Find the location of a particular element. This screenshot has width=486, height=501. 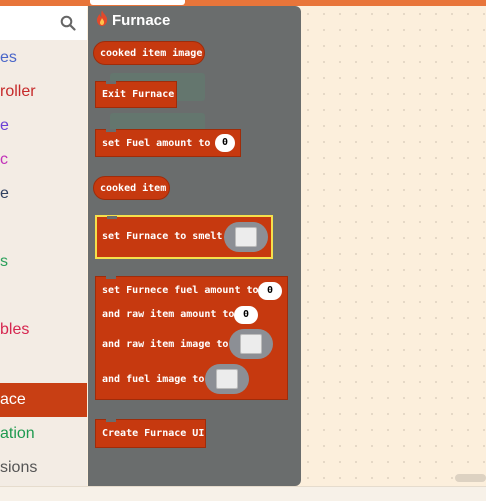

block-create-furnace-ui: Create Furnace UI is located at coordinates (150, 433).